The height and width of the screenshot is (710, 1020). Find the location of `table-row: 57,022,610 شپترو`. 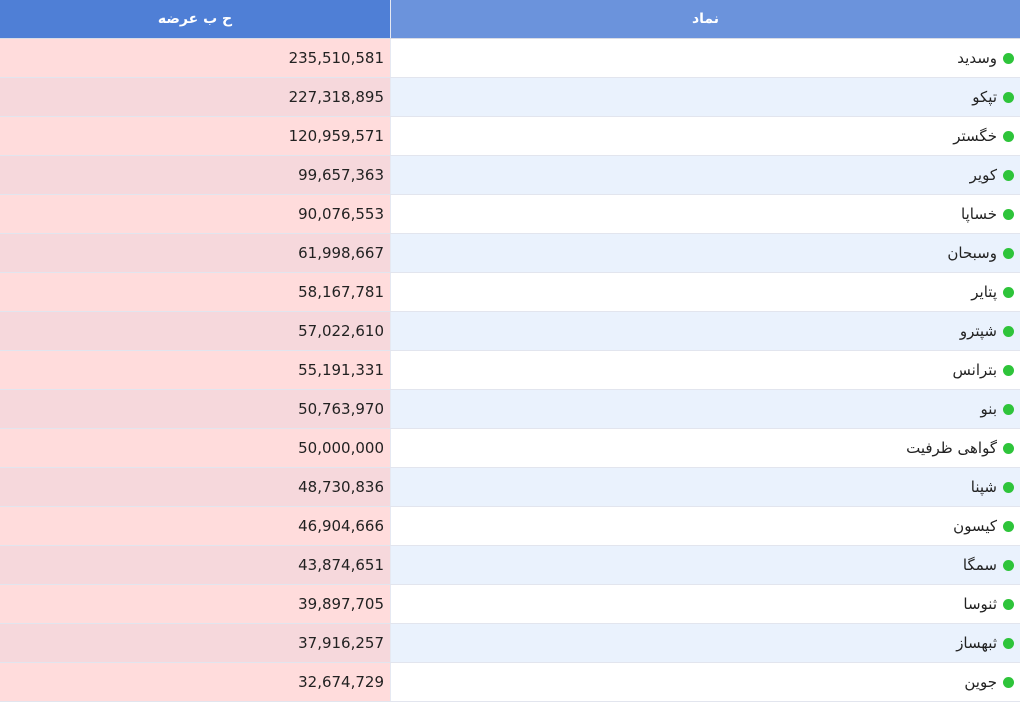

table-row: 57,022,610 شپترو is located at coordinates (510, 331).